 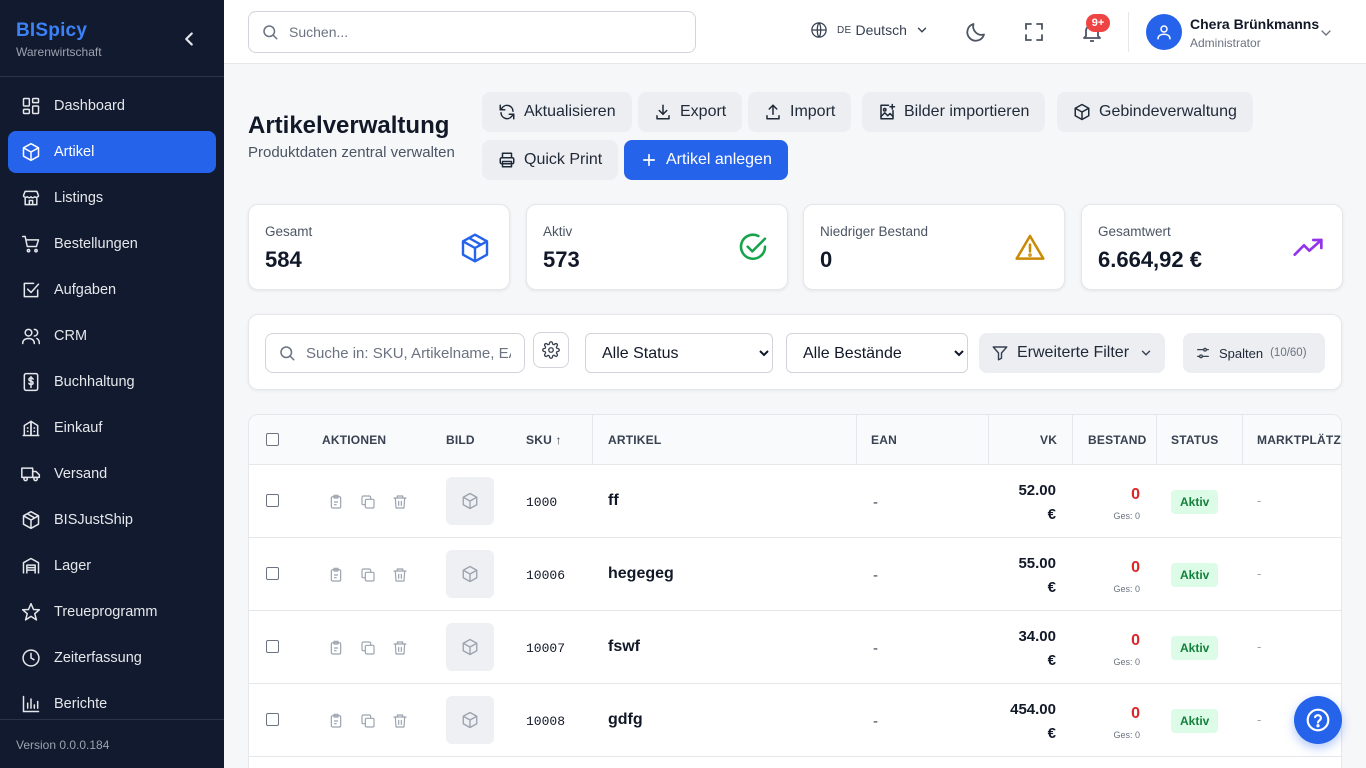 What do you see at coordinates (1241, 353) in the screenshot?
I see `columns-label: Spalten` at bounding box center [1241, 353].